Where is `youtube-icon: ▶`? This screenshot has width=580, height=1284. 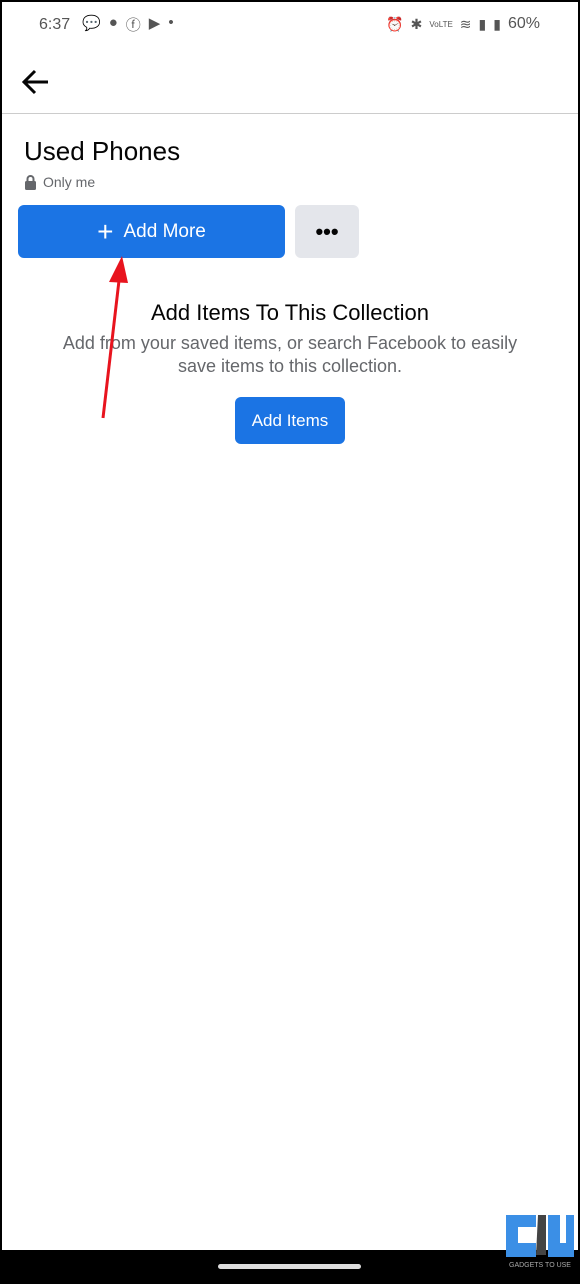 youtube-icon: ▶ is located at coordinates (154, 23).